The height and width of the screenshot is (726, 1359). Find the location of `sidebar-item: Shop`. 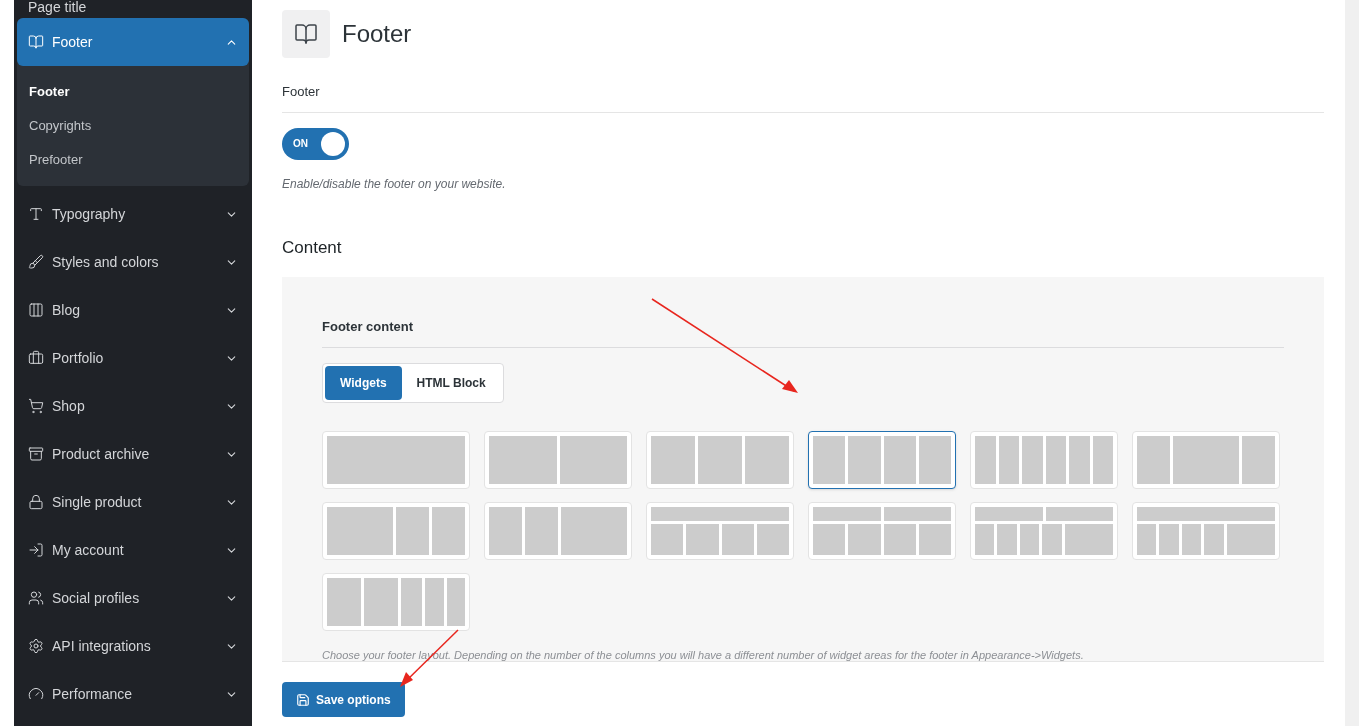

sidebar-item: Shop is located at coordinates (133, 406).